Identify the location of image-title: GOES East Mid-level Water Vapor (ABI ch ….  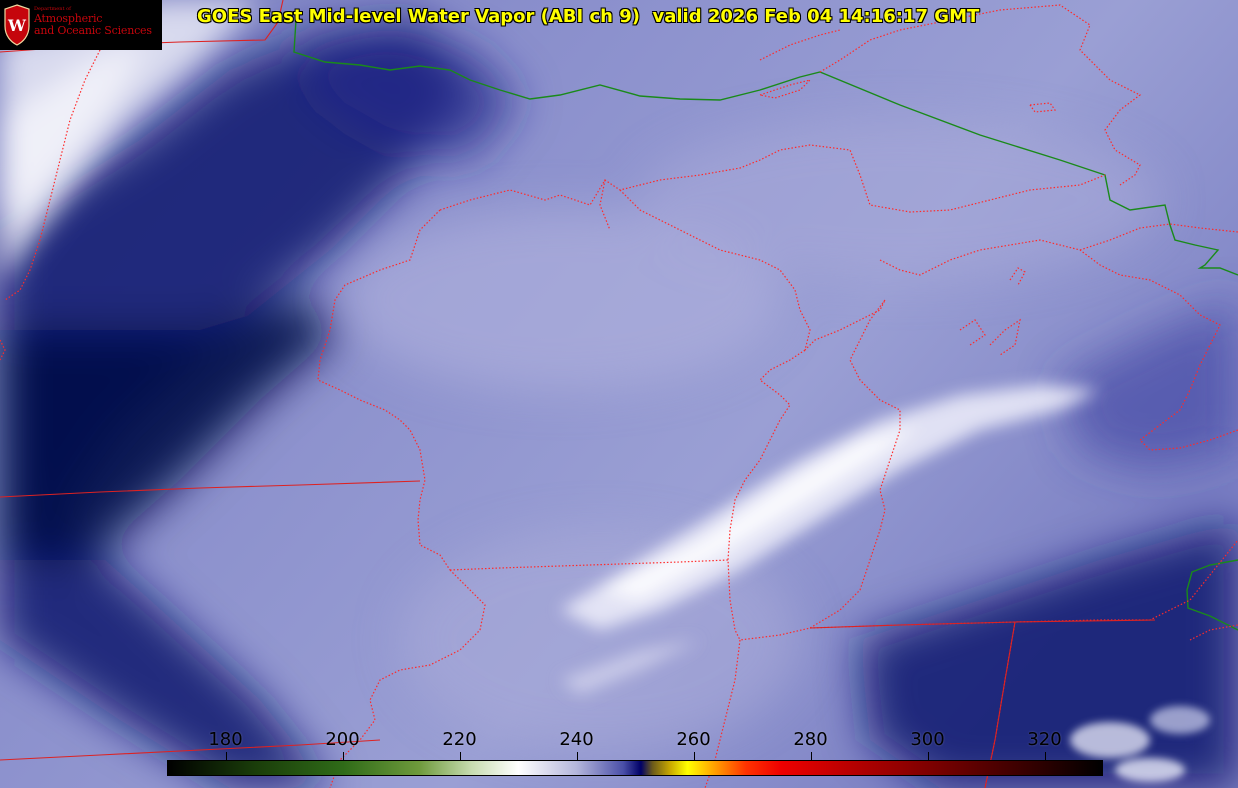
(588, 16).